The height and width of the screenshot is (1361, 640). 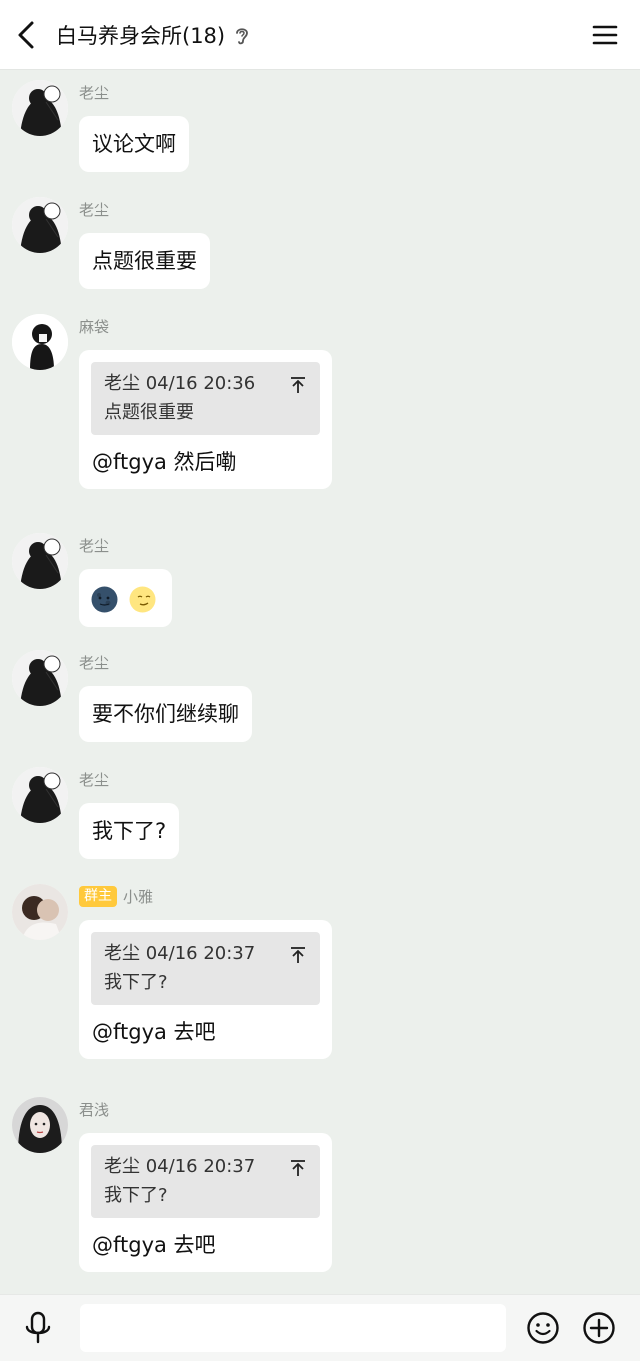 I want to click on ear-icon, so click(x=242, y=36).